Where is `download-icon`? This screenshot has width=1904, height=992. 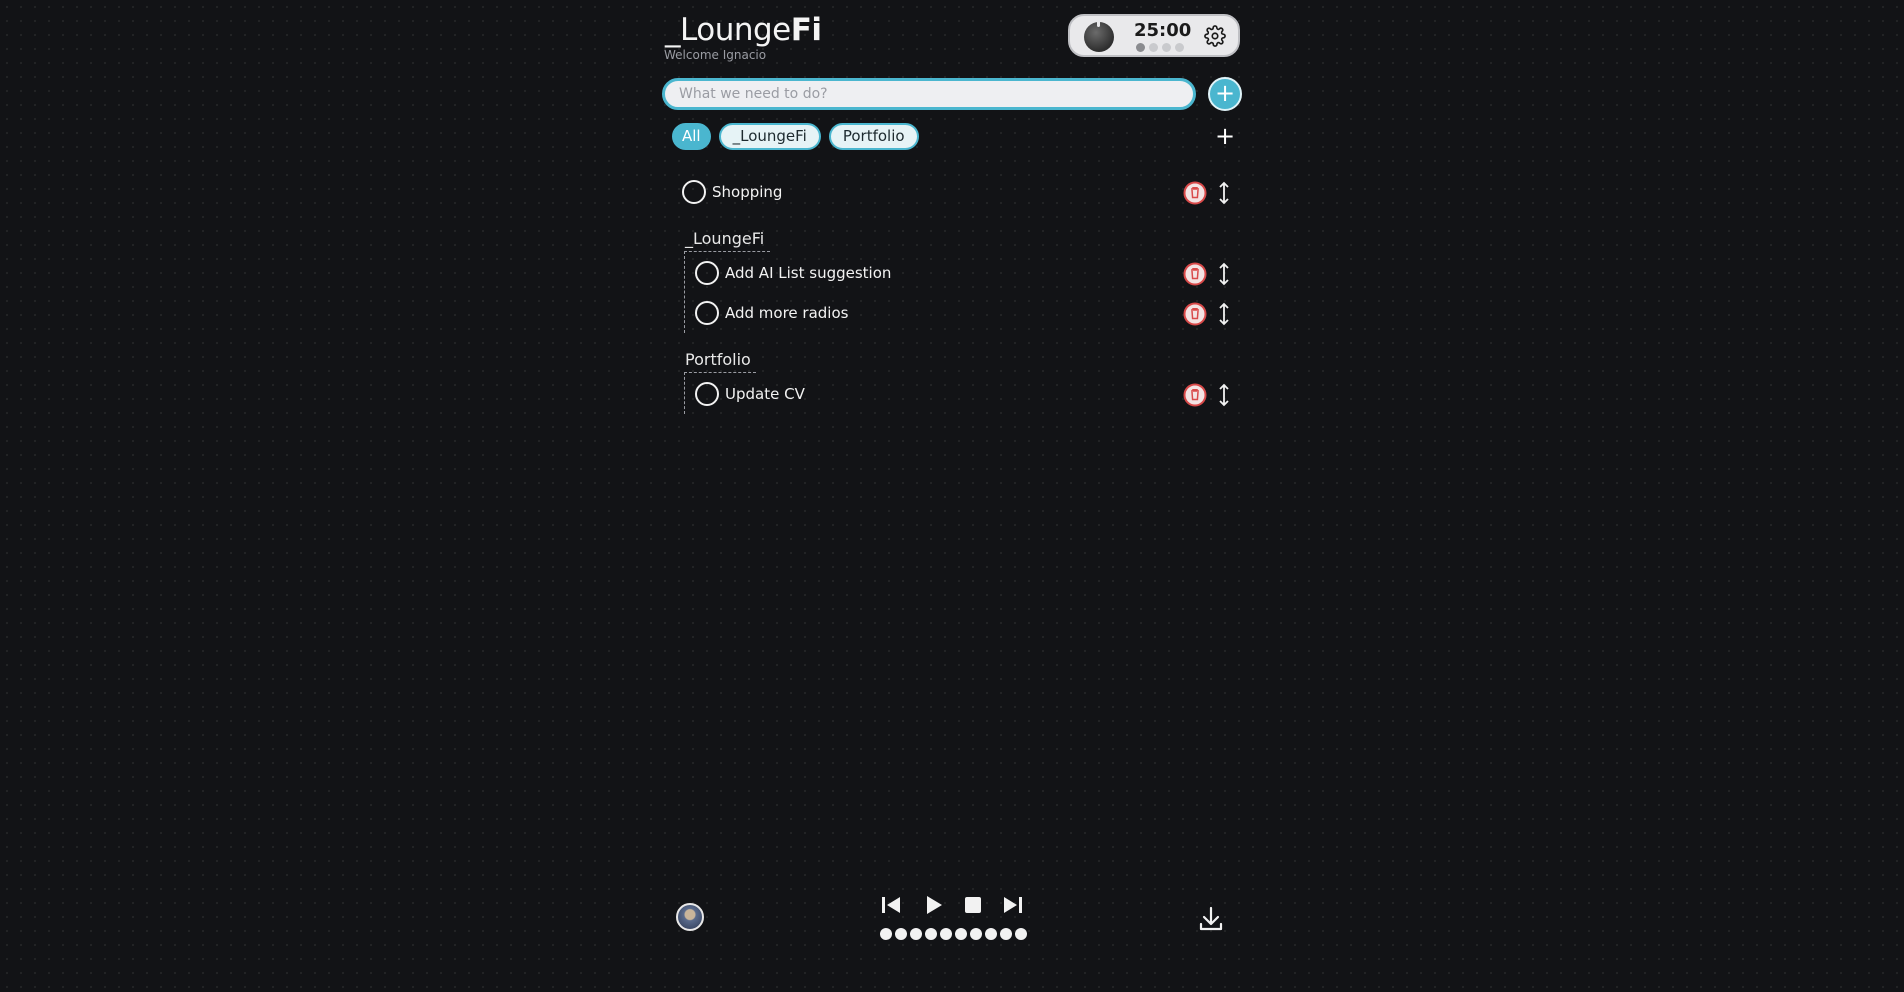
download-icon is located at coordinates (1211, 919).